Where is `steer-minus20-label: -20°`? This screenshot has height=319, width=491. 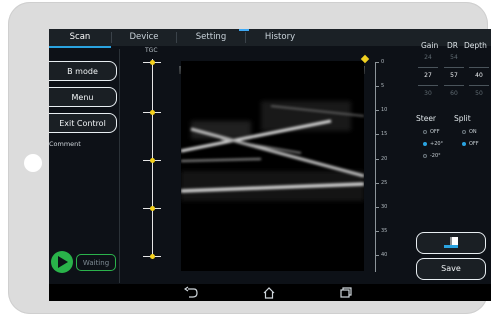 steer-minus20-label: -20° is located at coordinates (435, 156).